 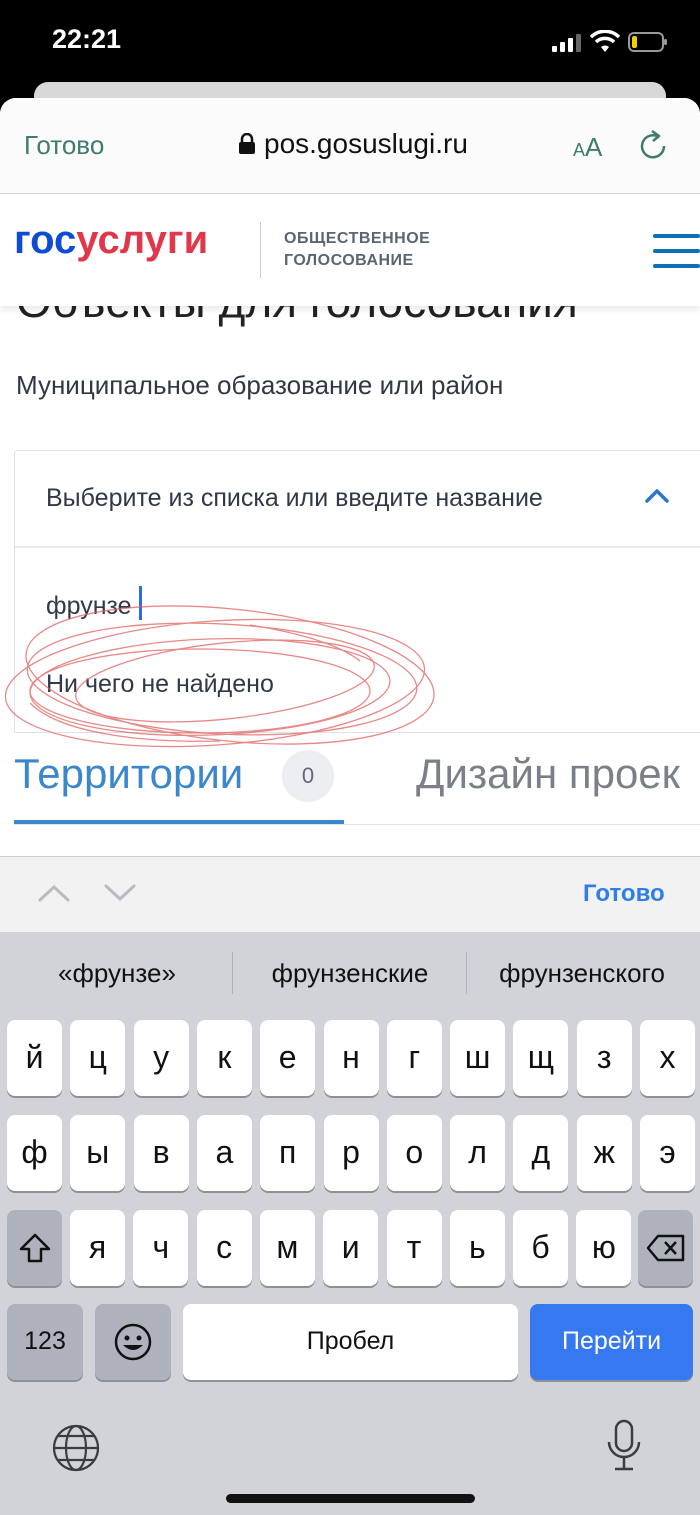 I want to click on keyboard-done-button: Готово, so click(x=624, y=894).